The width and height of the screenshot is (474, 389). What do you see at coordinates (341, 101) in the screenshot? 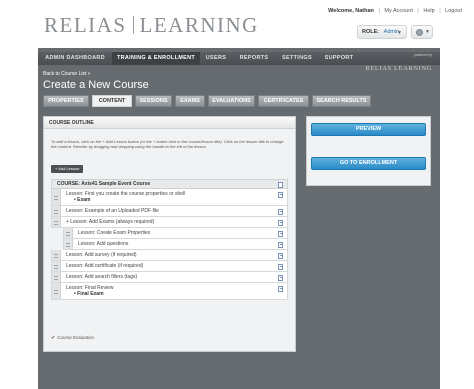
I see `tab-search-results: SEARCH RESULTS` at bounding box center [341, 101].